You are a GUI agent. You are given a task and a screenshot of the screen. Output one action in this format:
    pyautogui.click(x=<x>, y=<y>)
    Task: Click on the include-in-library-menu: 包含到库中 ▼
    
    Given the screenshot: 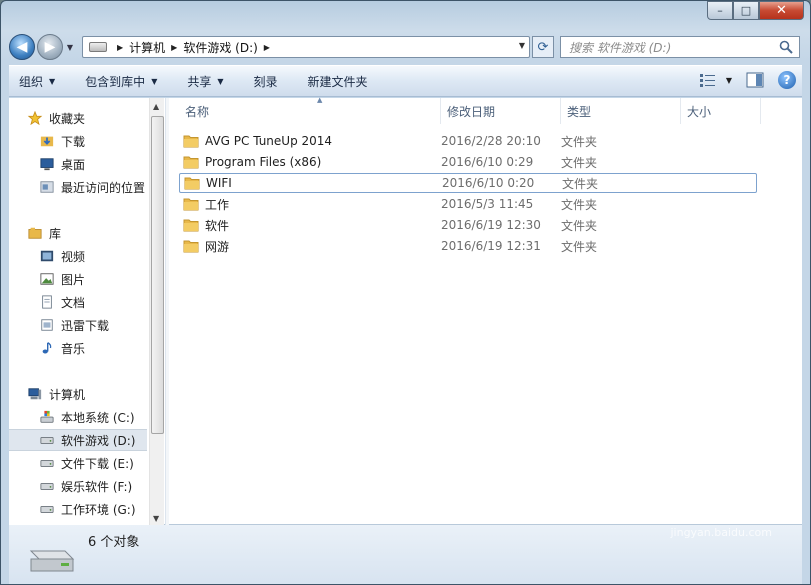 What is the action you would take?
    pyautogui.click(x=121, y=81)
    